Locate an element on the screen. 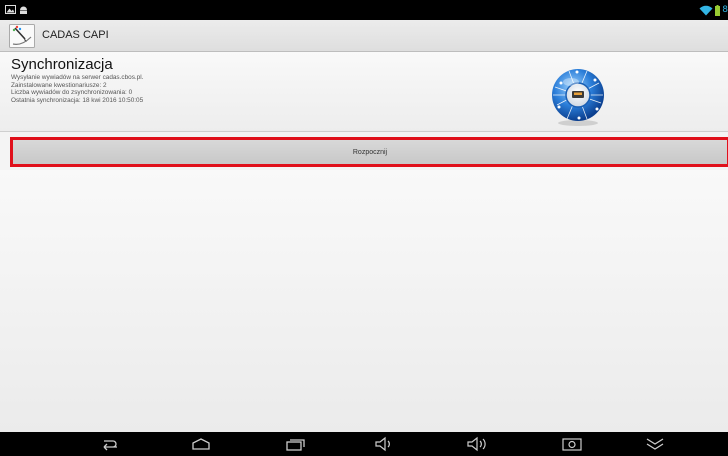 Image resolution: width=728 pixels, height=456 pixels. start-button: Rozpocznij is located at coordinates (369, 152).